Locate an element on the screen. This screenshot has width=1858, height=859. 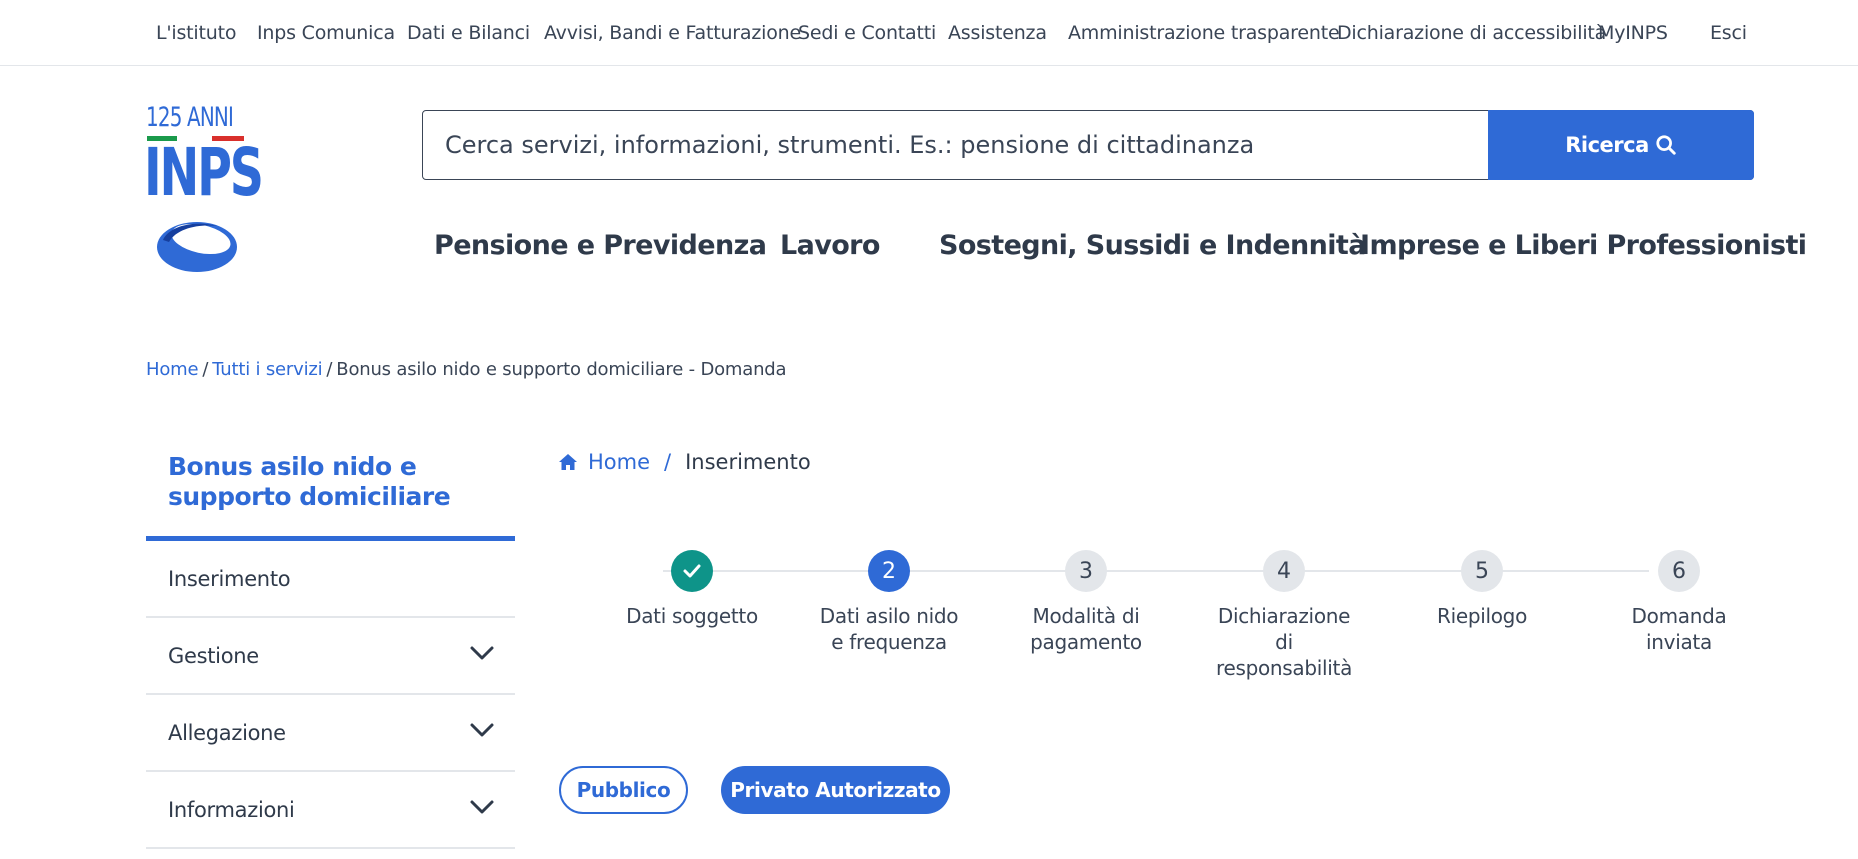
search-button-label: Ricerca is located at coordinates (1607, 145).